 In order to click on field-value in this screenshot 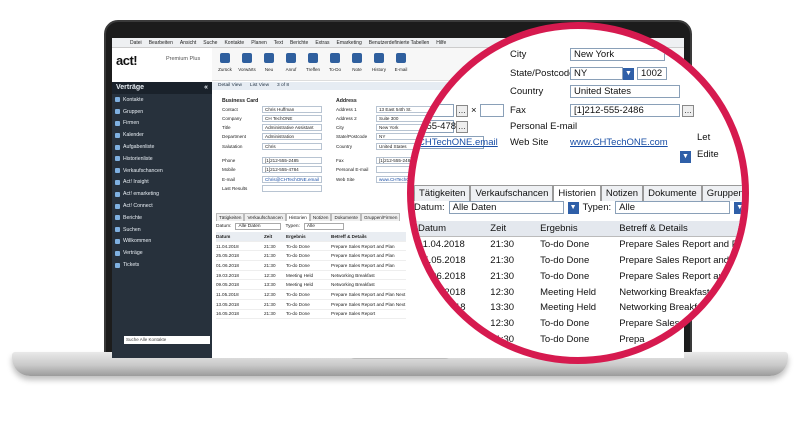, I will do `click(292, 188)`.